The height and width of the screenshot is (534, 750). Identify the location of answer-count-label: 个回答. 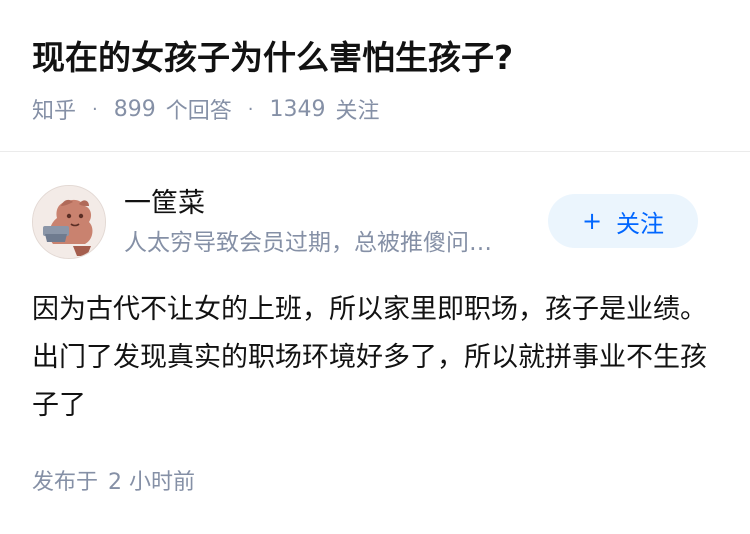
(198, 111).